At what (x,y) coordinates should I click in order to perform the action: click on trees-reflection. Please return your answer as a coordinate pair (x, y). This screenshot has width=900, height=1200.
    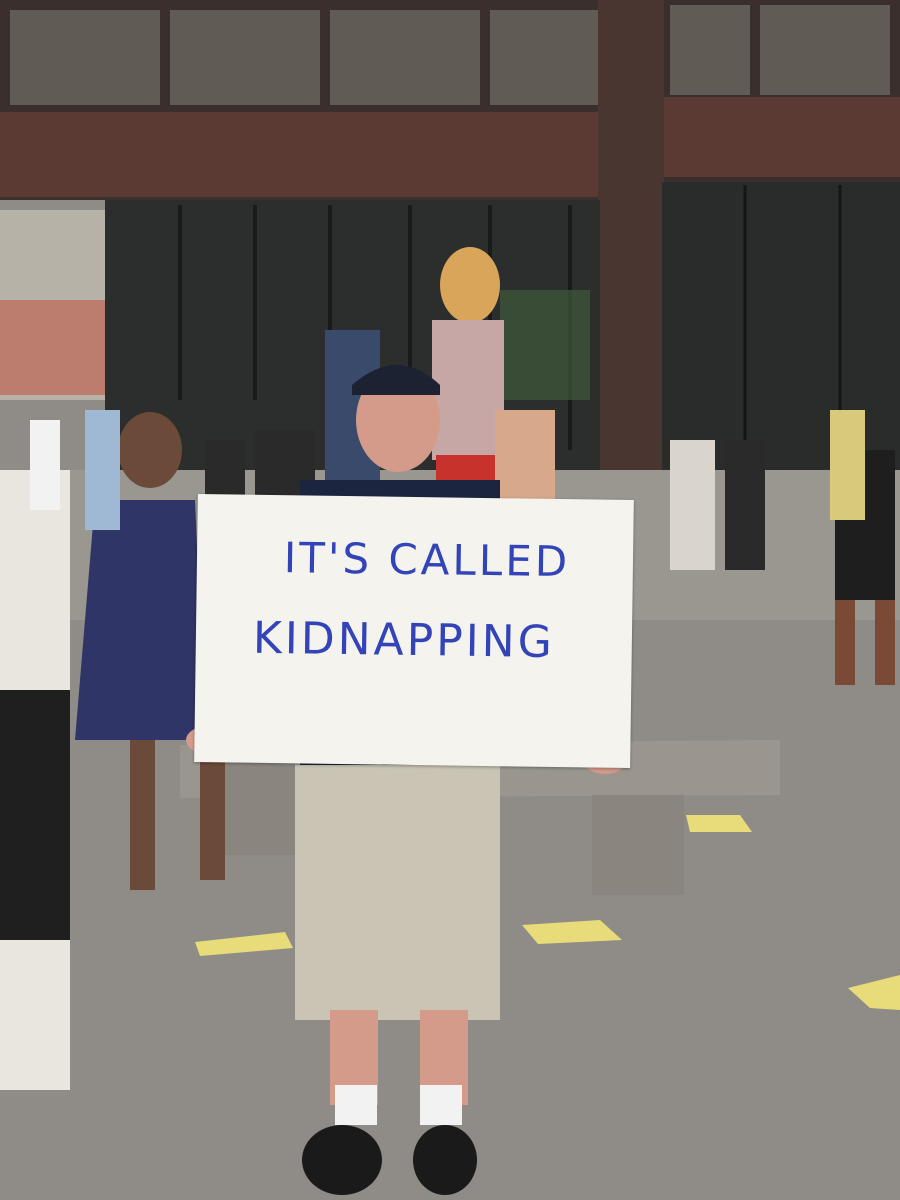
    Looking at the image, I should click on (545, 345).